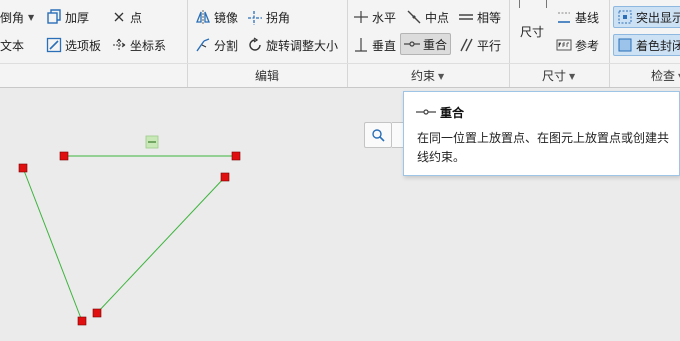 Image resolution: width=680 pixels, height=341 pixels. I want to click on palette-label: 选项板, so click(83, 45).